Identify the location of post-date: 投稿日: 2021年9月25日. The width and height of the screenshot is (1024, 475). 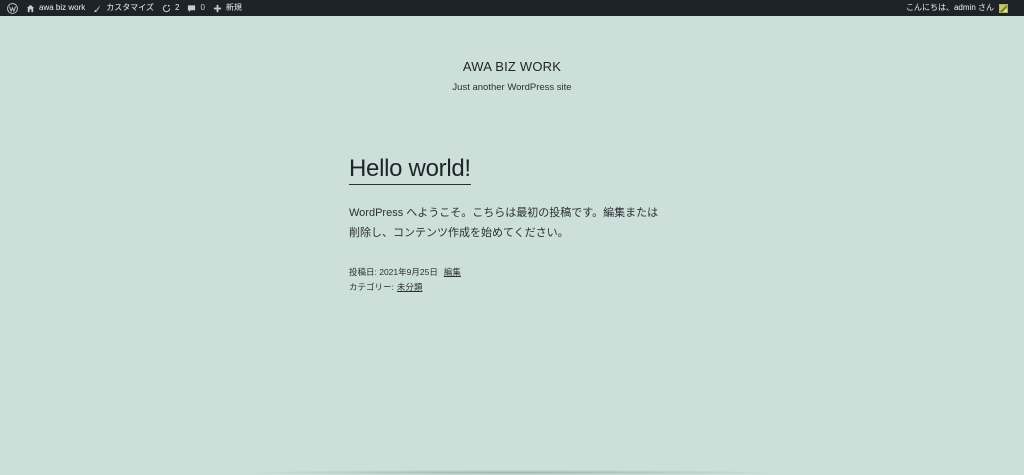
(393, 272).